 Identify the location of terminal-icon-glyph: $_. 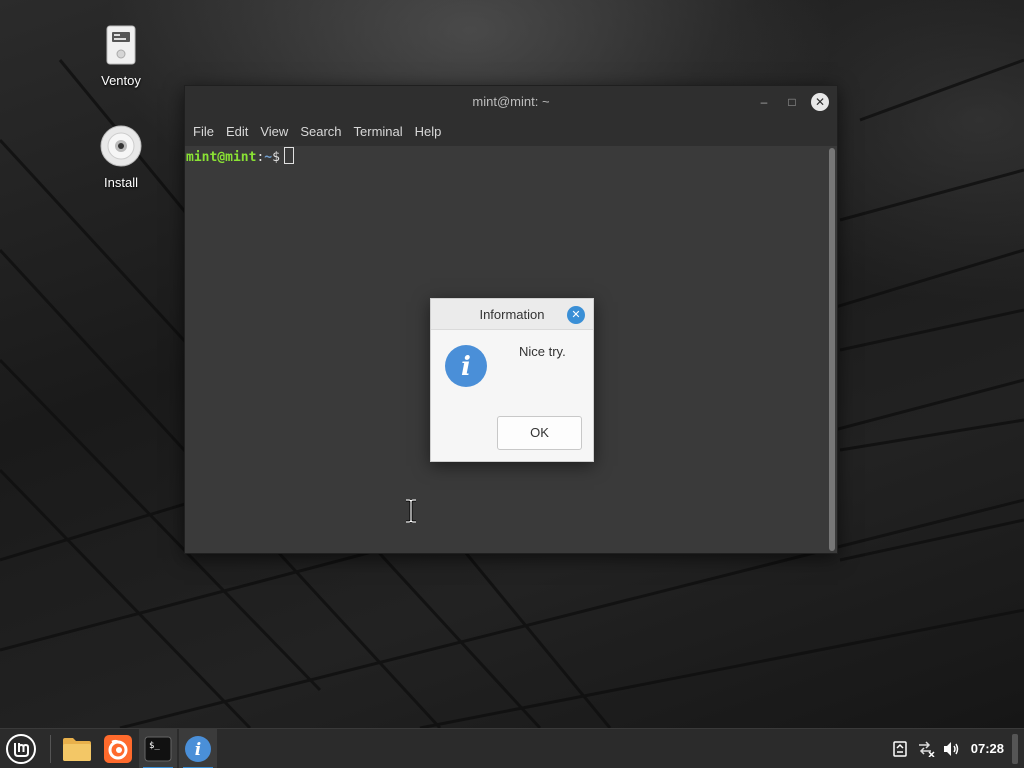
(154, 746).